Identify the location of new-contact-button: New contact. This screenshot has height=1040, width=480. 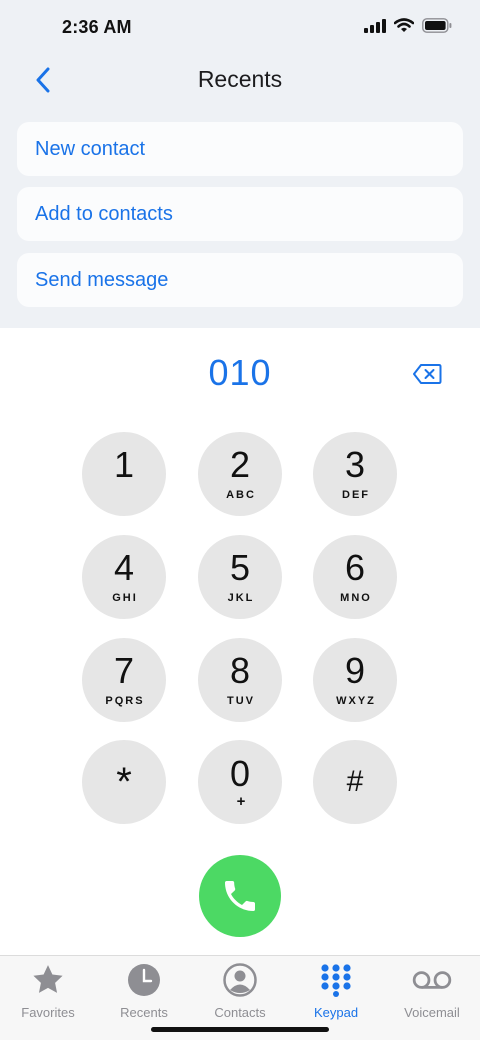
(240, 149).